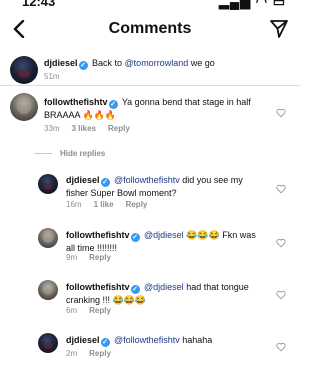 The height and width of the screenshot is (375, 320). What do you see at coordinates (252, 4) in the screenshot?
I see `status-icons: ▂▄▆ ◠ ▭` at bounding box center [252, 4].